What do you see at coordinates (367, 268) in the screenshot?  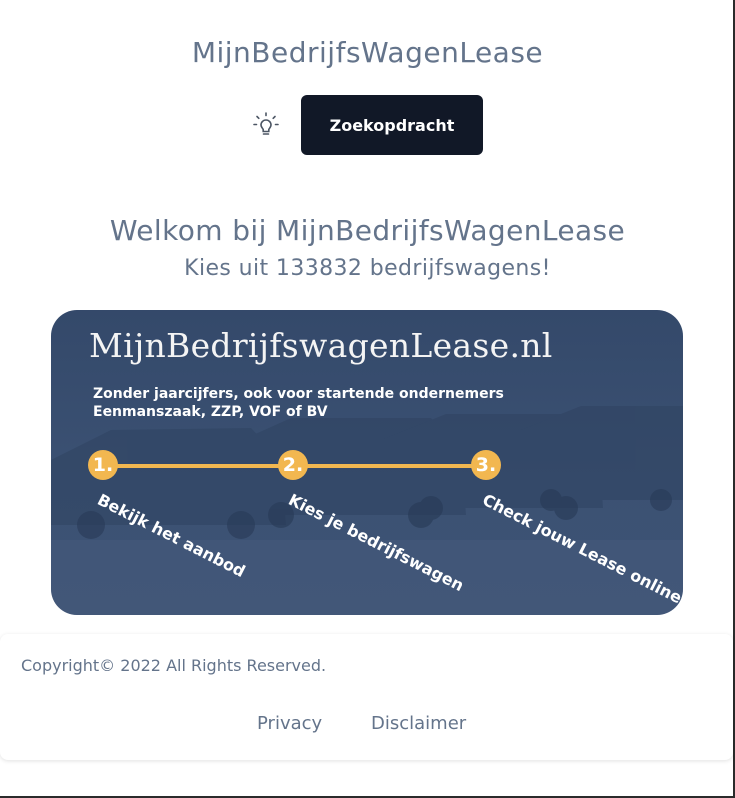 I see `subtitle: Kies uit 133832 bedrijfswagens!` at bounding box center [367, 268].